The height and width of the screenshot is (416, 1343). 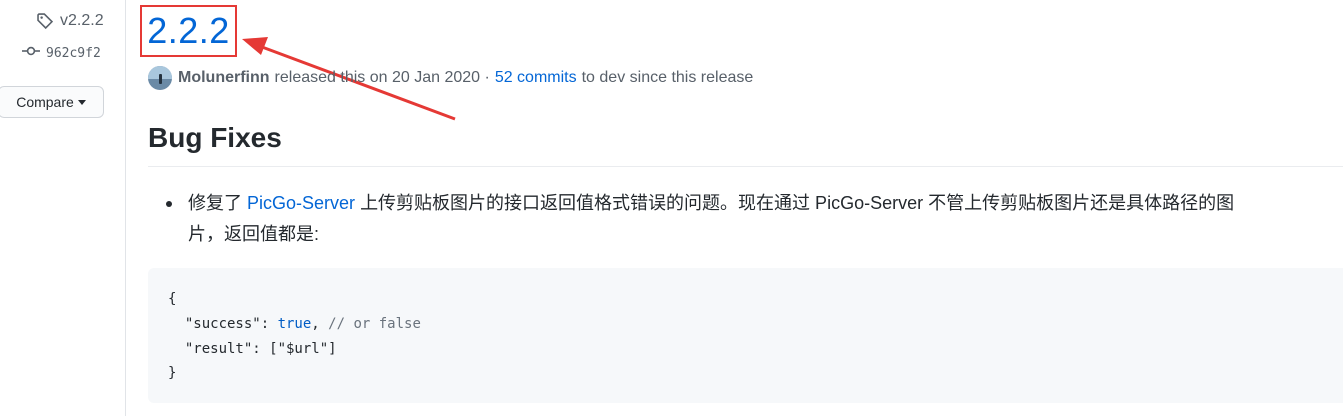 What do you see at coordinates (315, 324) in the screenshot?
I see `code-comma: ,` at bounding box center [315, 324].